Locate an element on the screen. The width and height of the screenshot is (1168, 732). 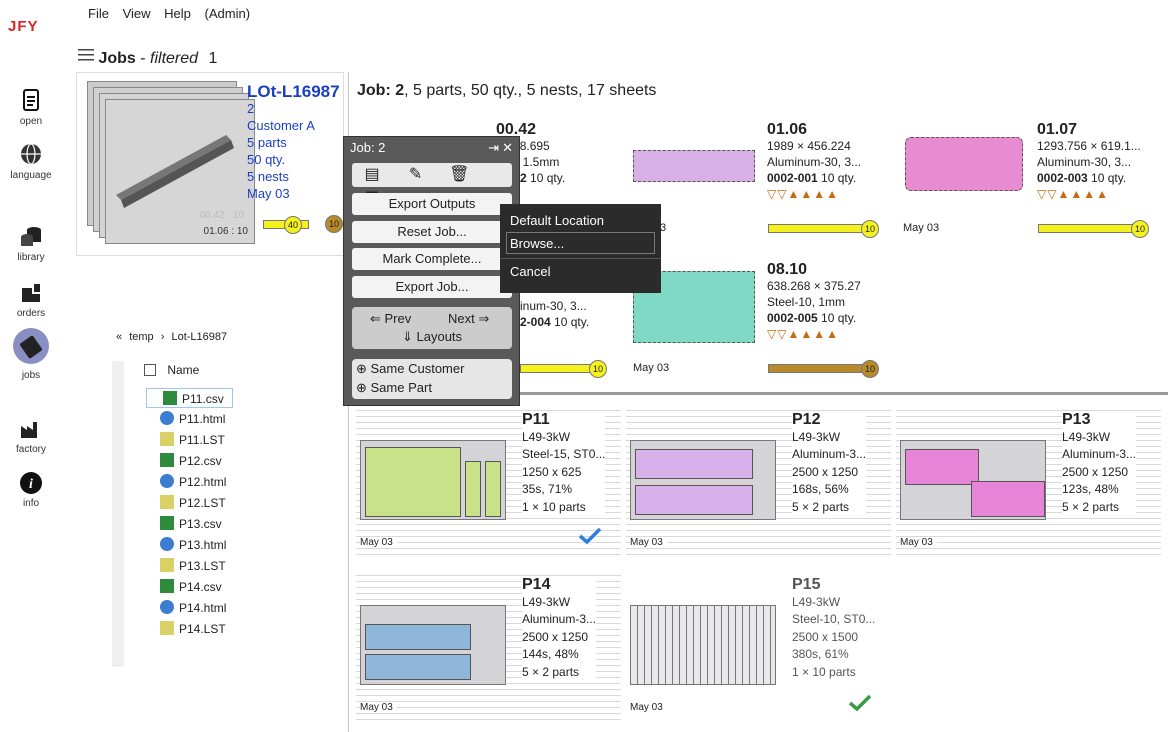
export-outputs-button: Export Outputs is located at coordinates (432, 204).